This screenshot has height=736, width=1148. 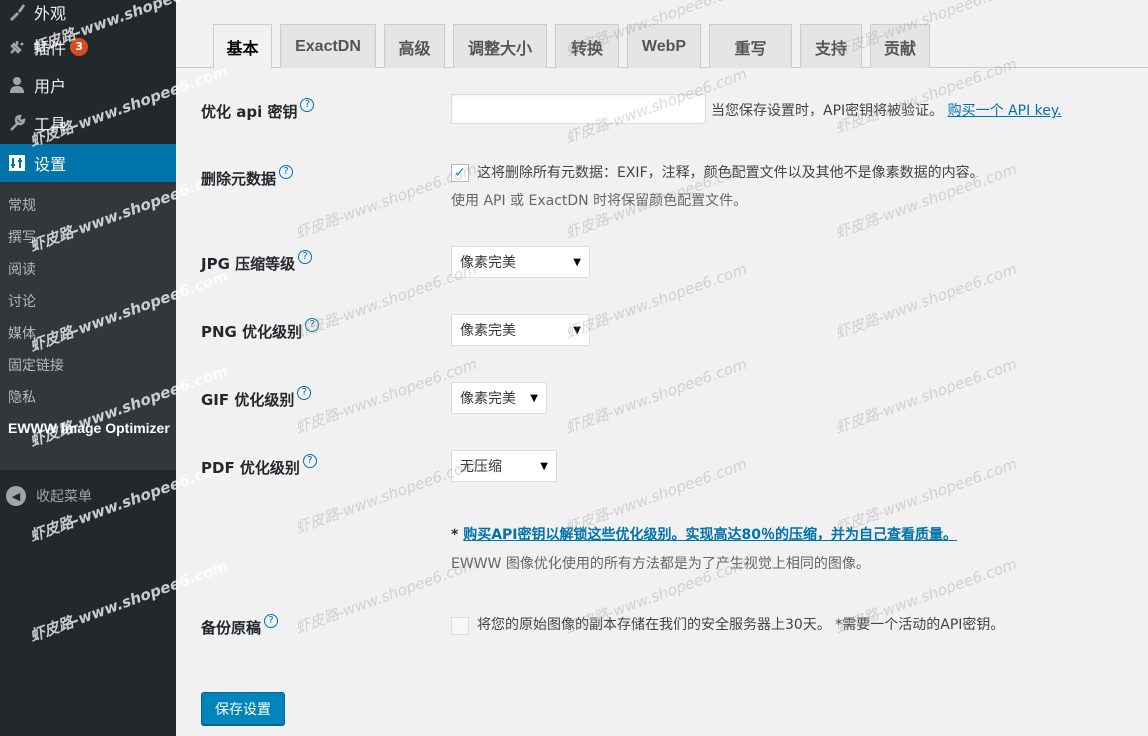 I want to click on menu-tools: 工具, so click(x=88, y=123).